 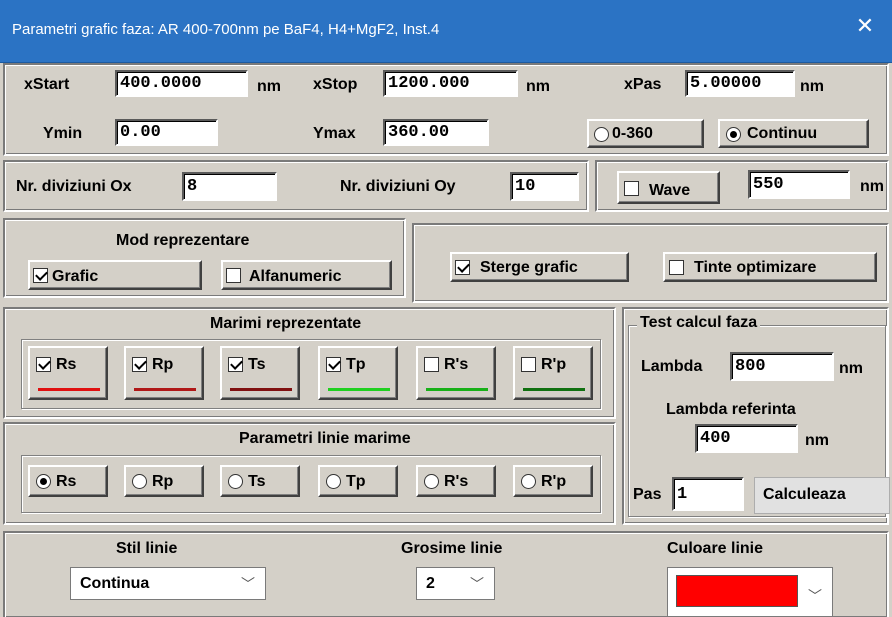 I want to click on marimi-label: Tp, so click(x=356, y=364).